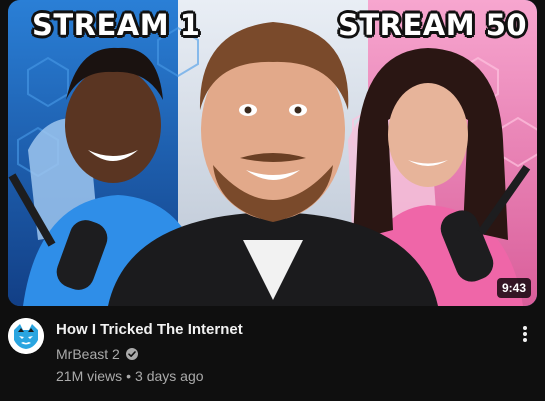 This screenshot has height=401, width=545. I want to click on channel-avatar, so click(26, 336).